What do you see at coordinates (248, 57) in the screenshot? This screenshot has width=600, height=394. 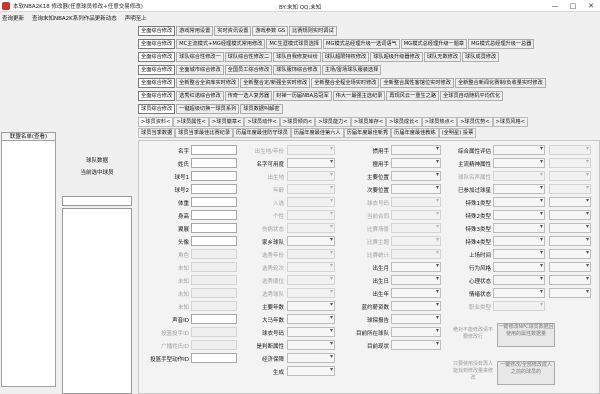 I see `feature-button: 球队综合性修改二` at bounding box center [248, 57].